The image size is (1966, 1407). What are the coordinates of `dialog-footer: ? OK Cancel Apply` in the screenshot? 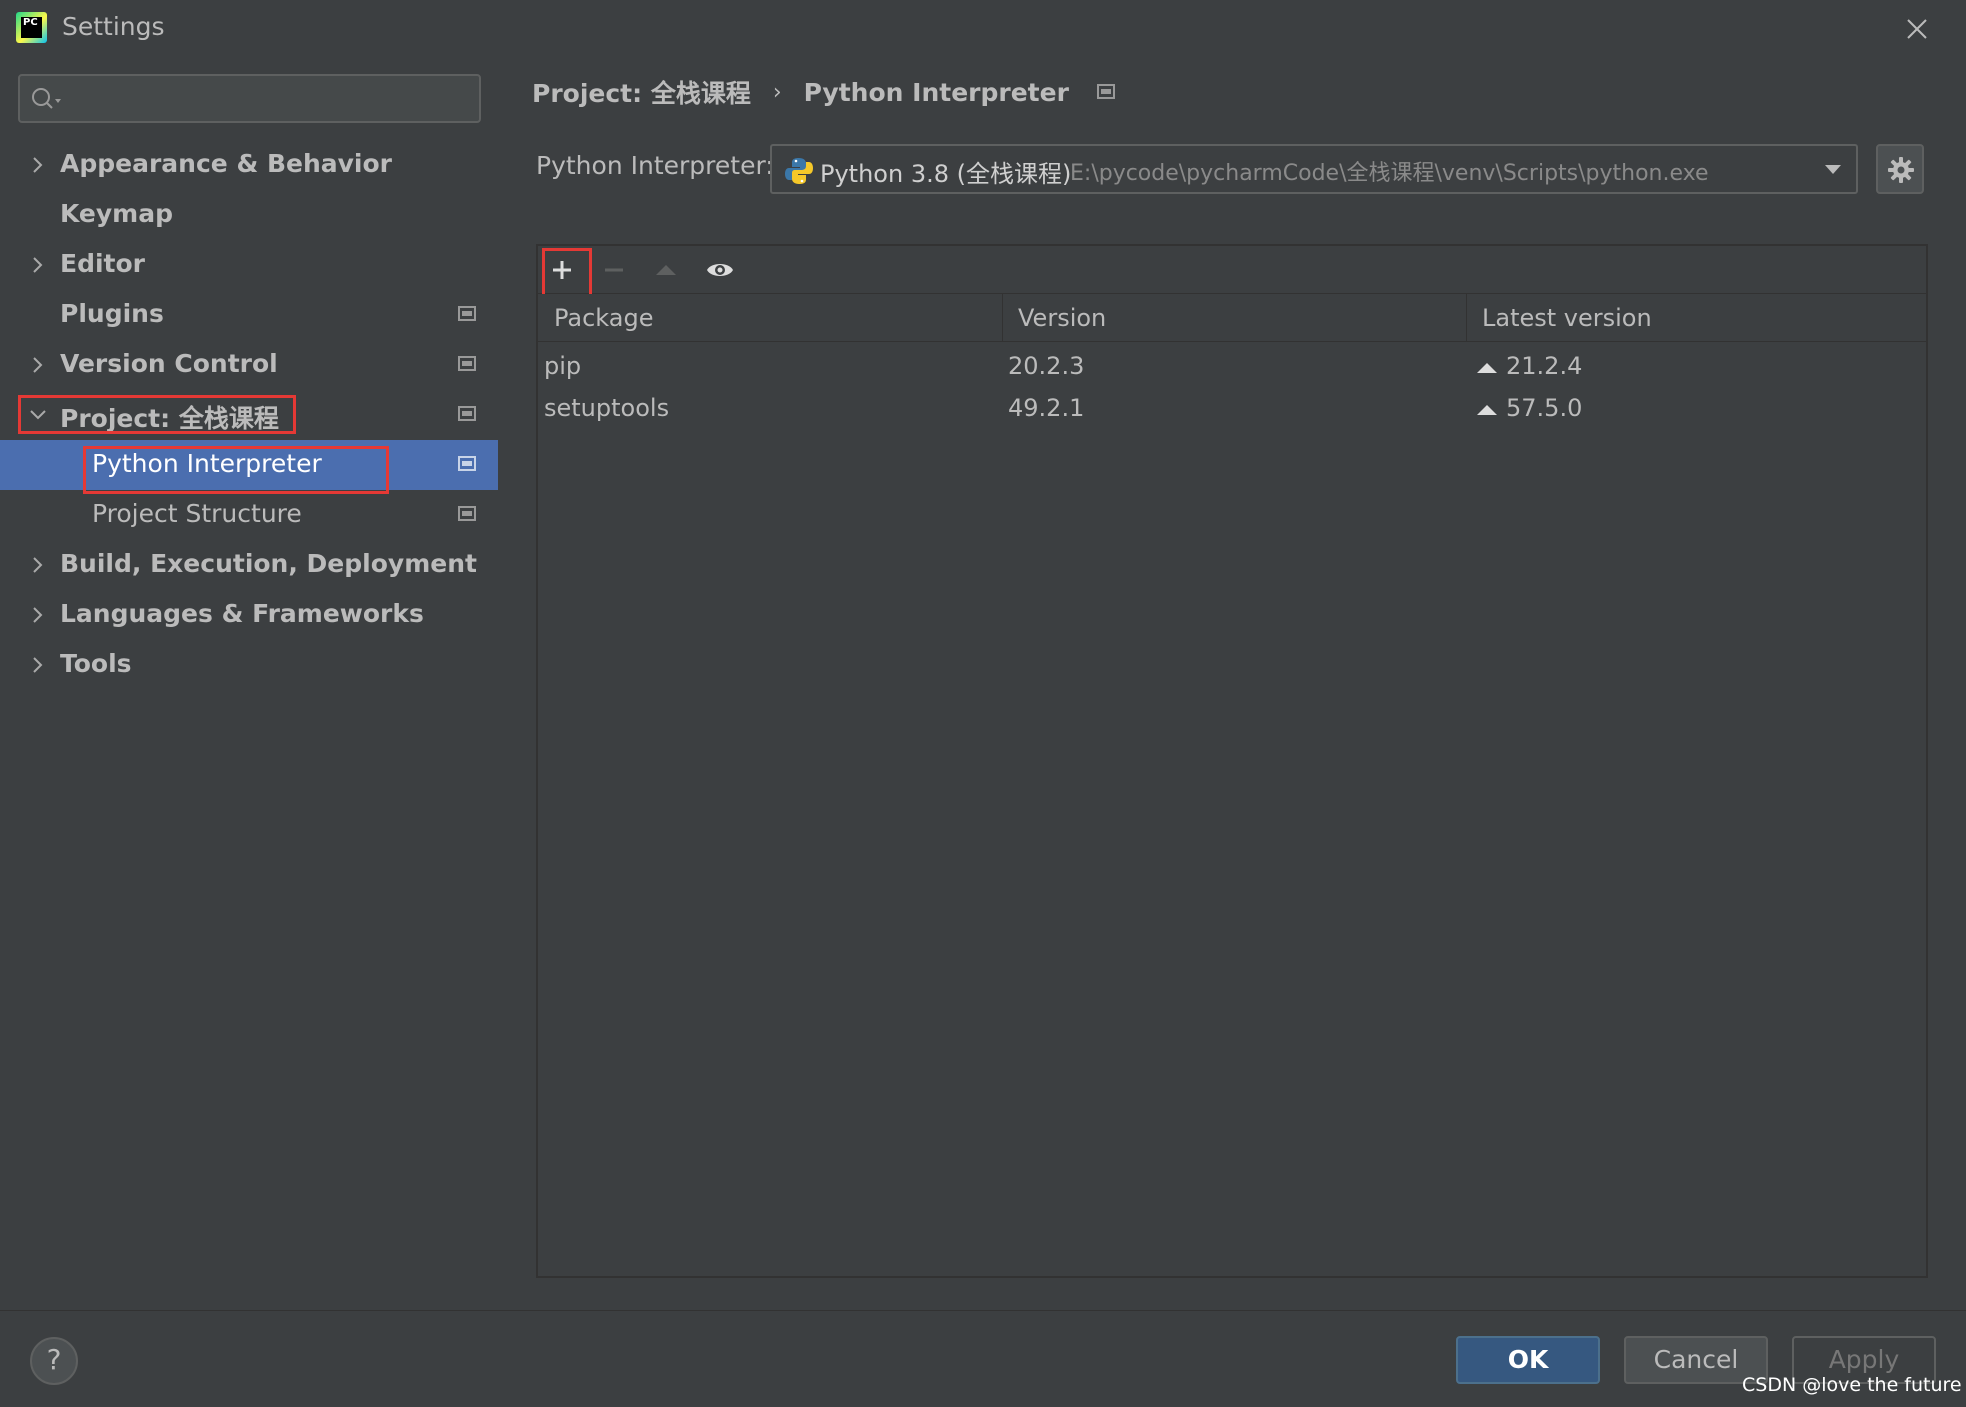 It's located at (983, 1358).